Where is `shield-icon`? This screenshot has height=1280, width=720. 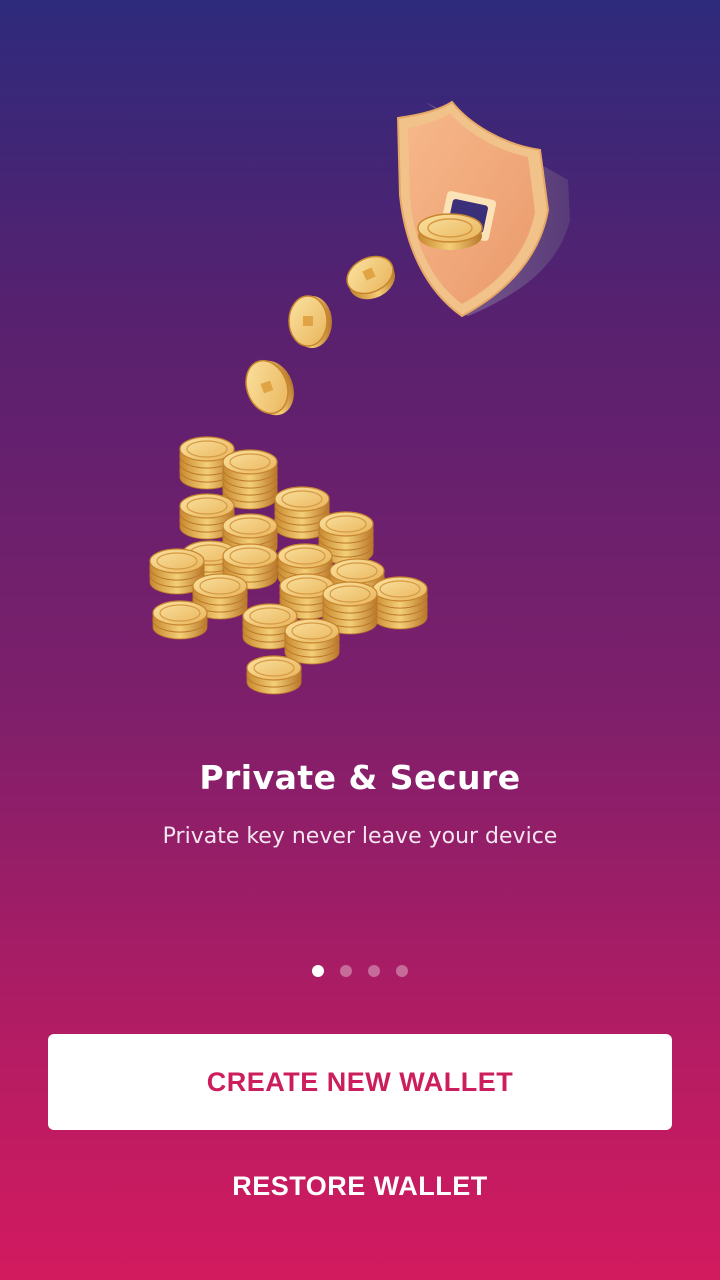 shield-icon is located at coordinates (483, 209).